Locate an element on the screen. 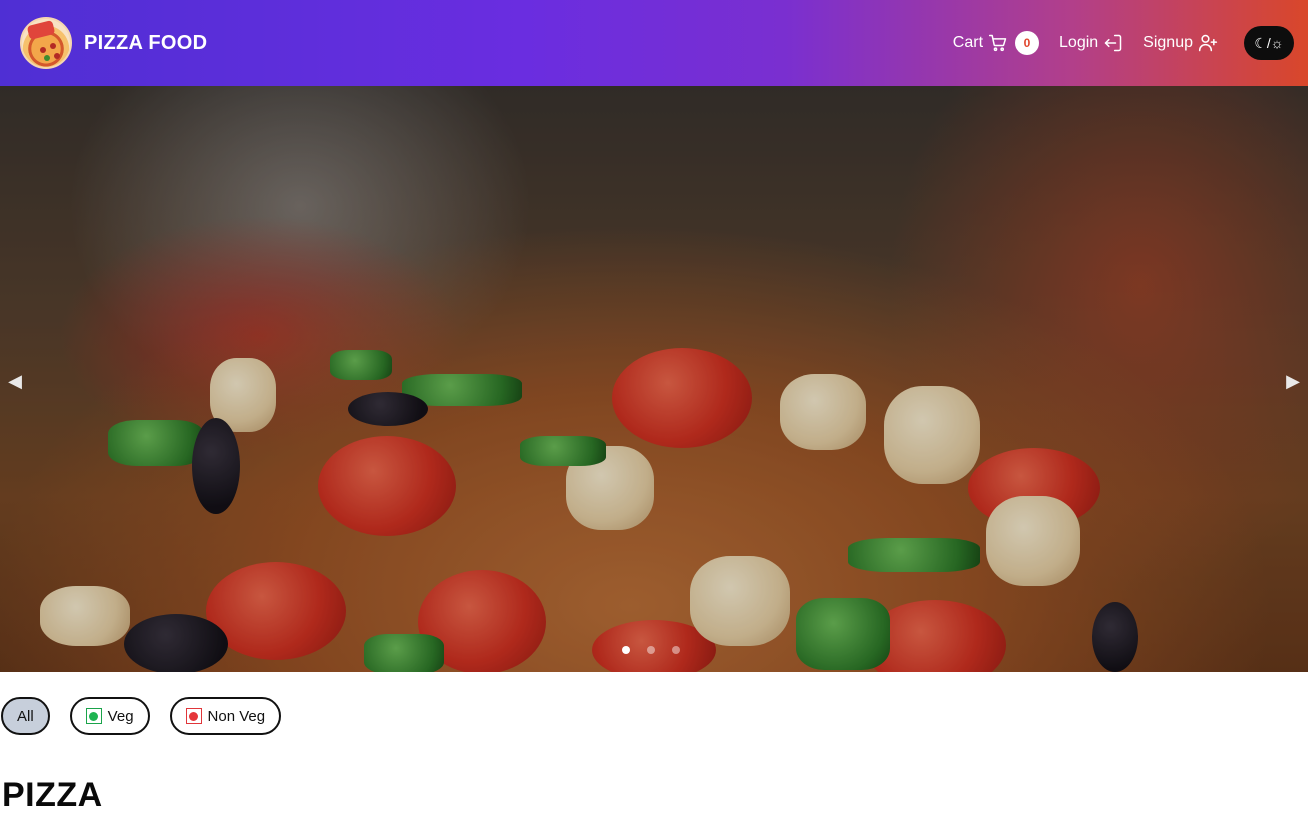  filter-veg-button: Veg is located at coordinates (109, 716).